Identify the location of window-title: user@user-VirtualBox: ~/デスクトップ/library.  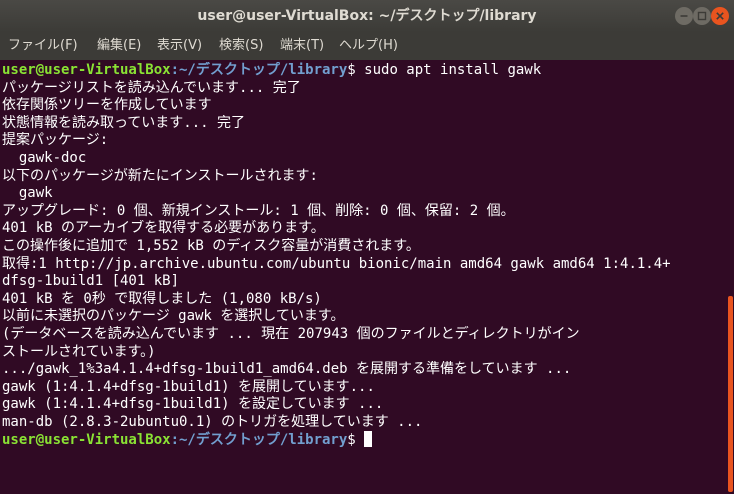
(367, 16).